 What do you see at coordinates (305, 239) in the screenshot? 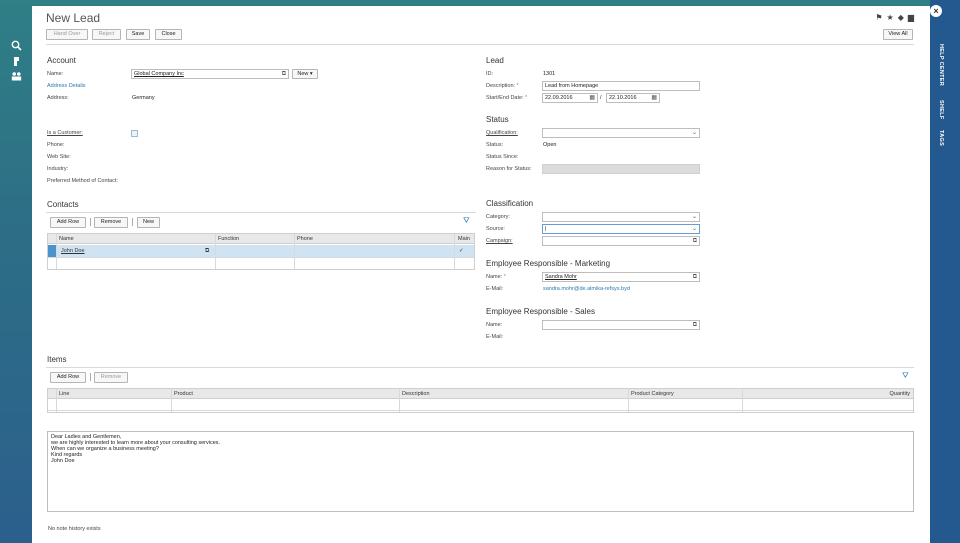
I see `column-header: Phone` at bounding box center [305, 239].